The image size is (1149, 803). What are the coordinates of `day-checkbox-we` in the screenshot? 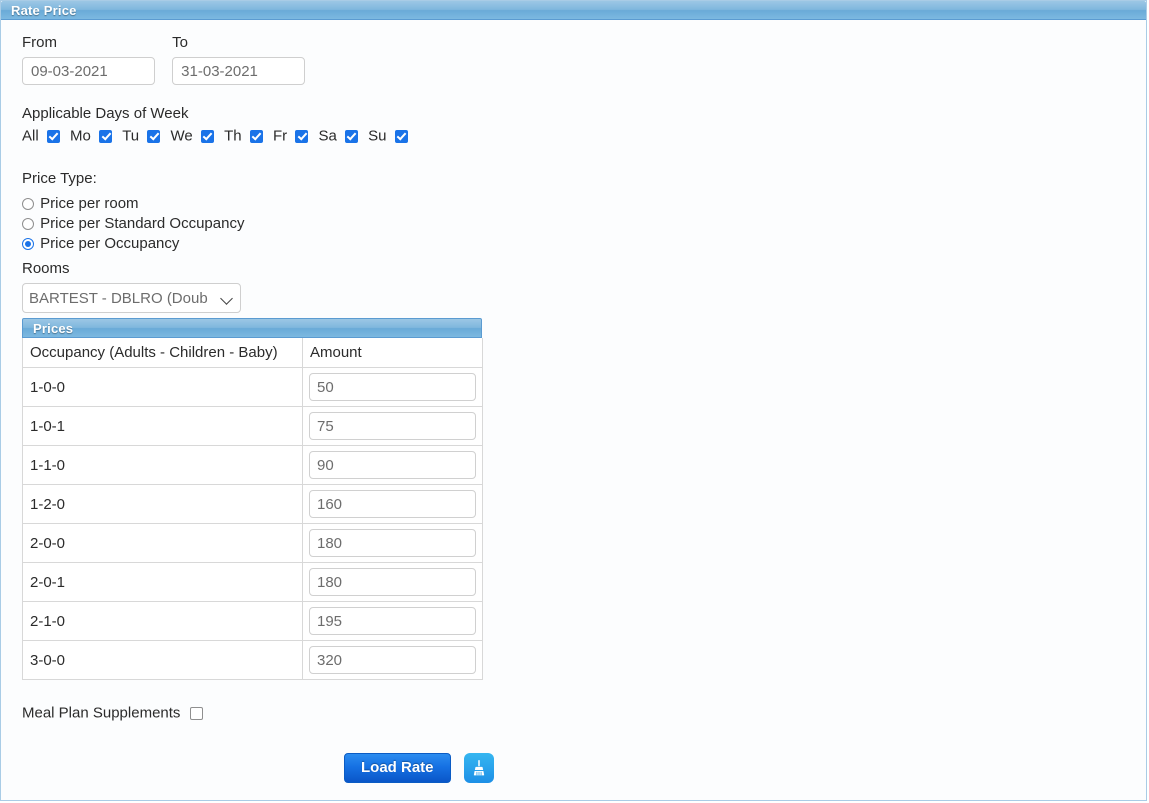 It's located at (207, 136).